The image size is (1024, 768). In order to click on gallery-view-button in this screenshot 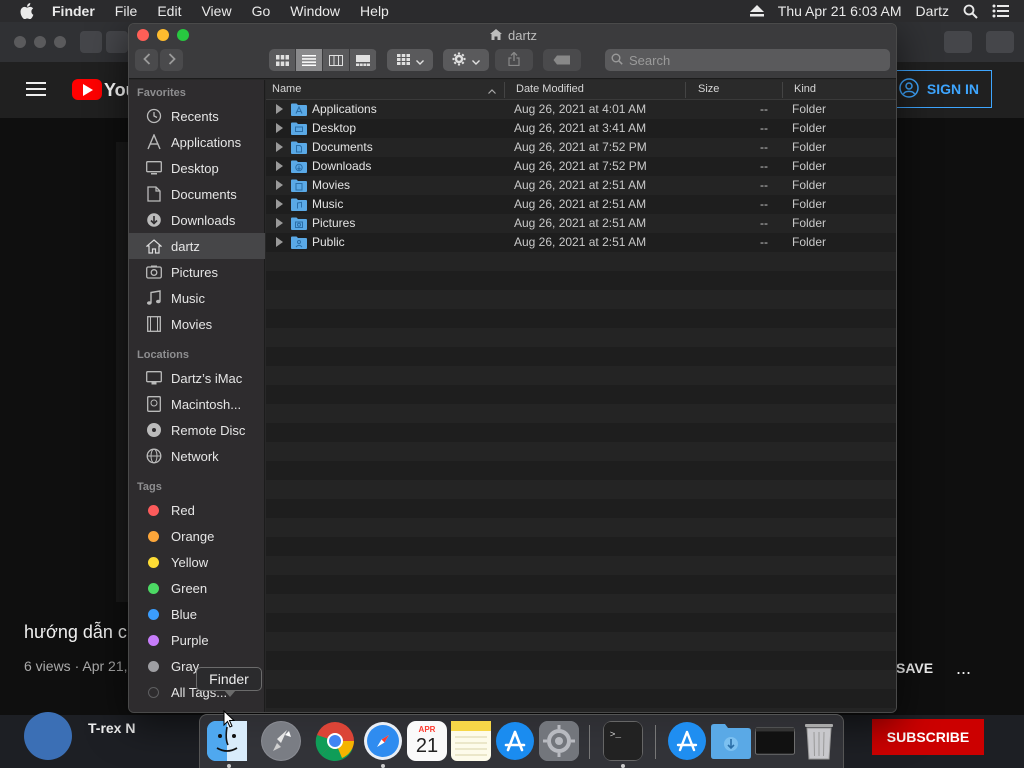, I will do `click(363, 60)`.